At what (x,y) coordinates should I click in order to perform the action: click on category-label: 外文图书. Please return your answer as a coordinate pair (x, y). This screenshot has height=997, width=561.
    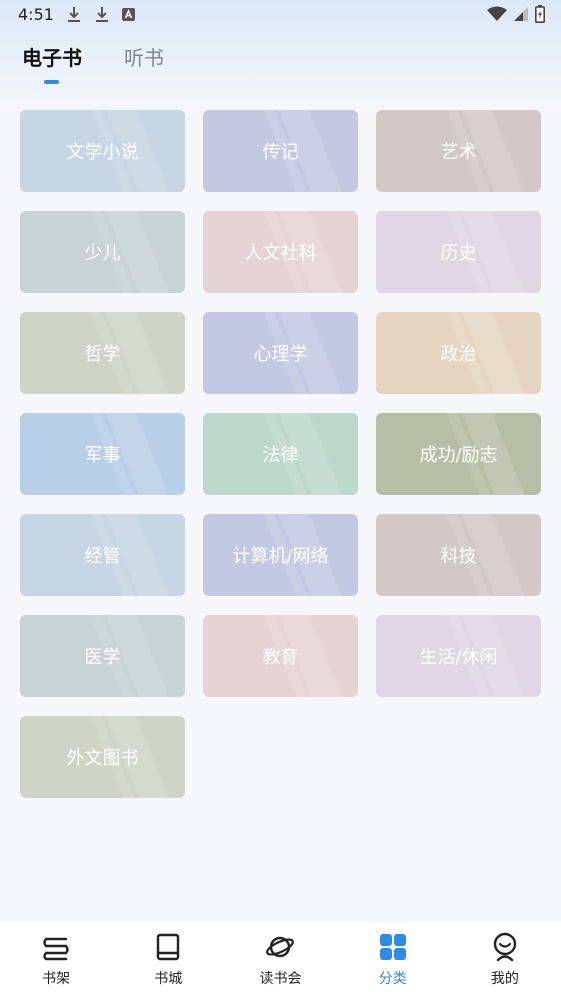
    Looking at the image, I should click on (102, 758).